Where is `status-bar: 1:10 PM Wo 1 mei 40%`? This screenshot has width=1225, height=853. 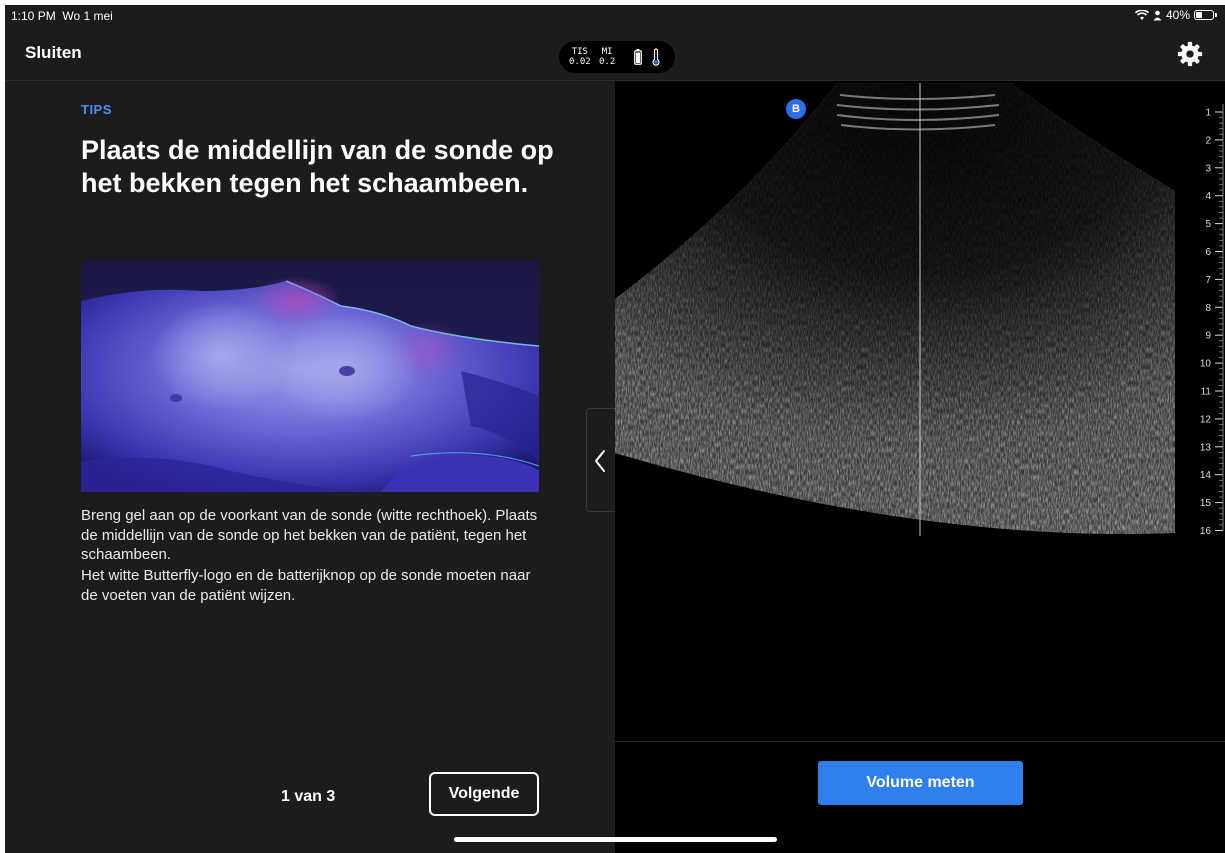 status-bar: 1:10 PM Wo 1 mei 40% is located at coordinates (615, 16).